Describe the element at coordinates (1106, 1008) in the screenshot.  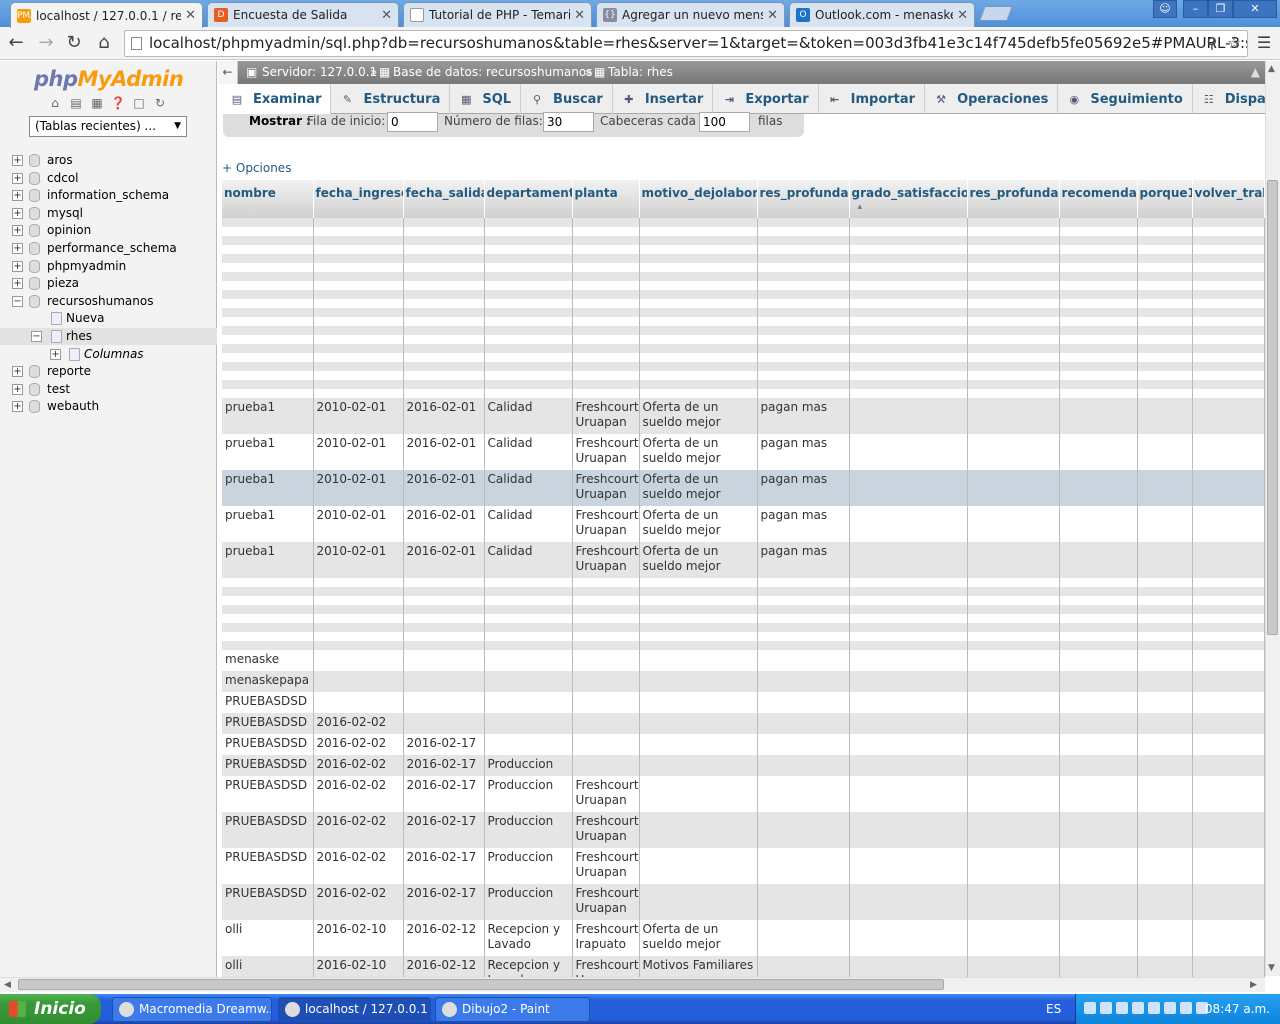
I see `xampp-icon` at that location.